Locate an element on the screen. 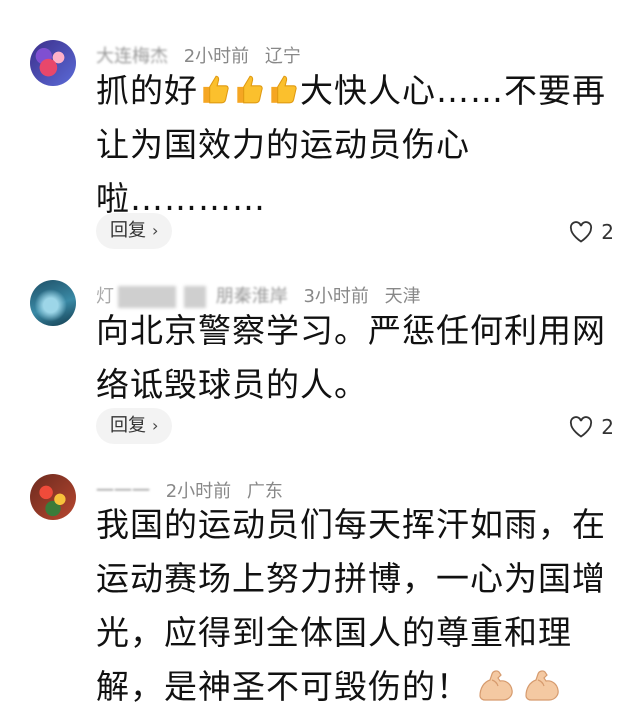 This screenshot has height=720, width=640. cutoff-previous-text is located at coordinates (320, 4).